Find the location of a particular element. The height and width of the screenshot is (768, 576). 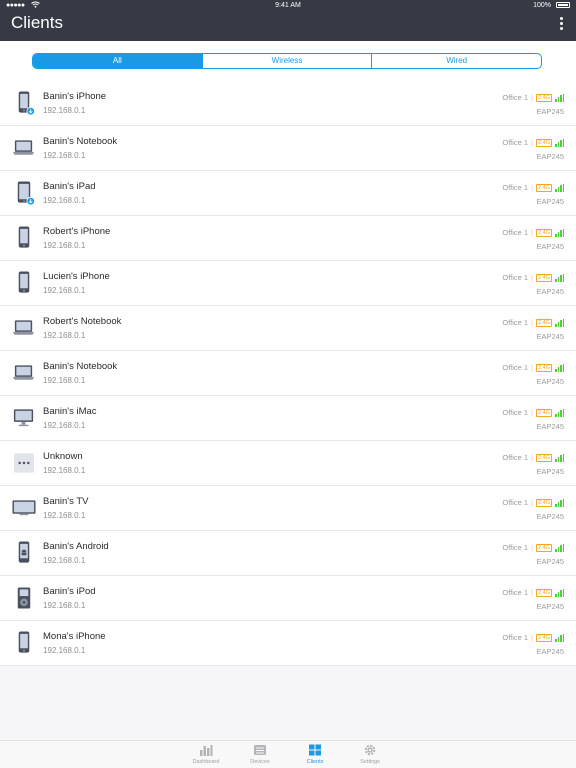

status-bar: ●●●●● 9:41 AM 100% is located at coordinates (288, 6).